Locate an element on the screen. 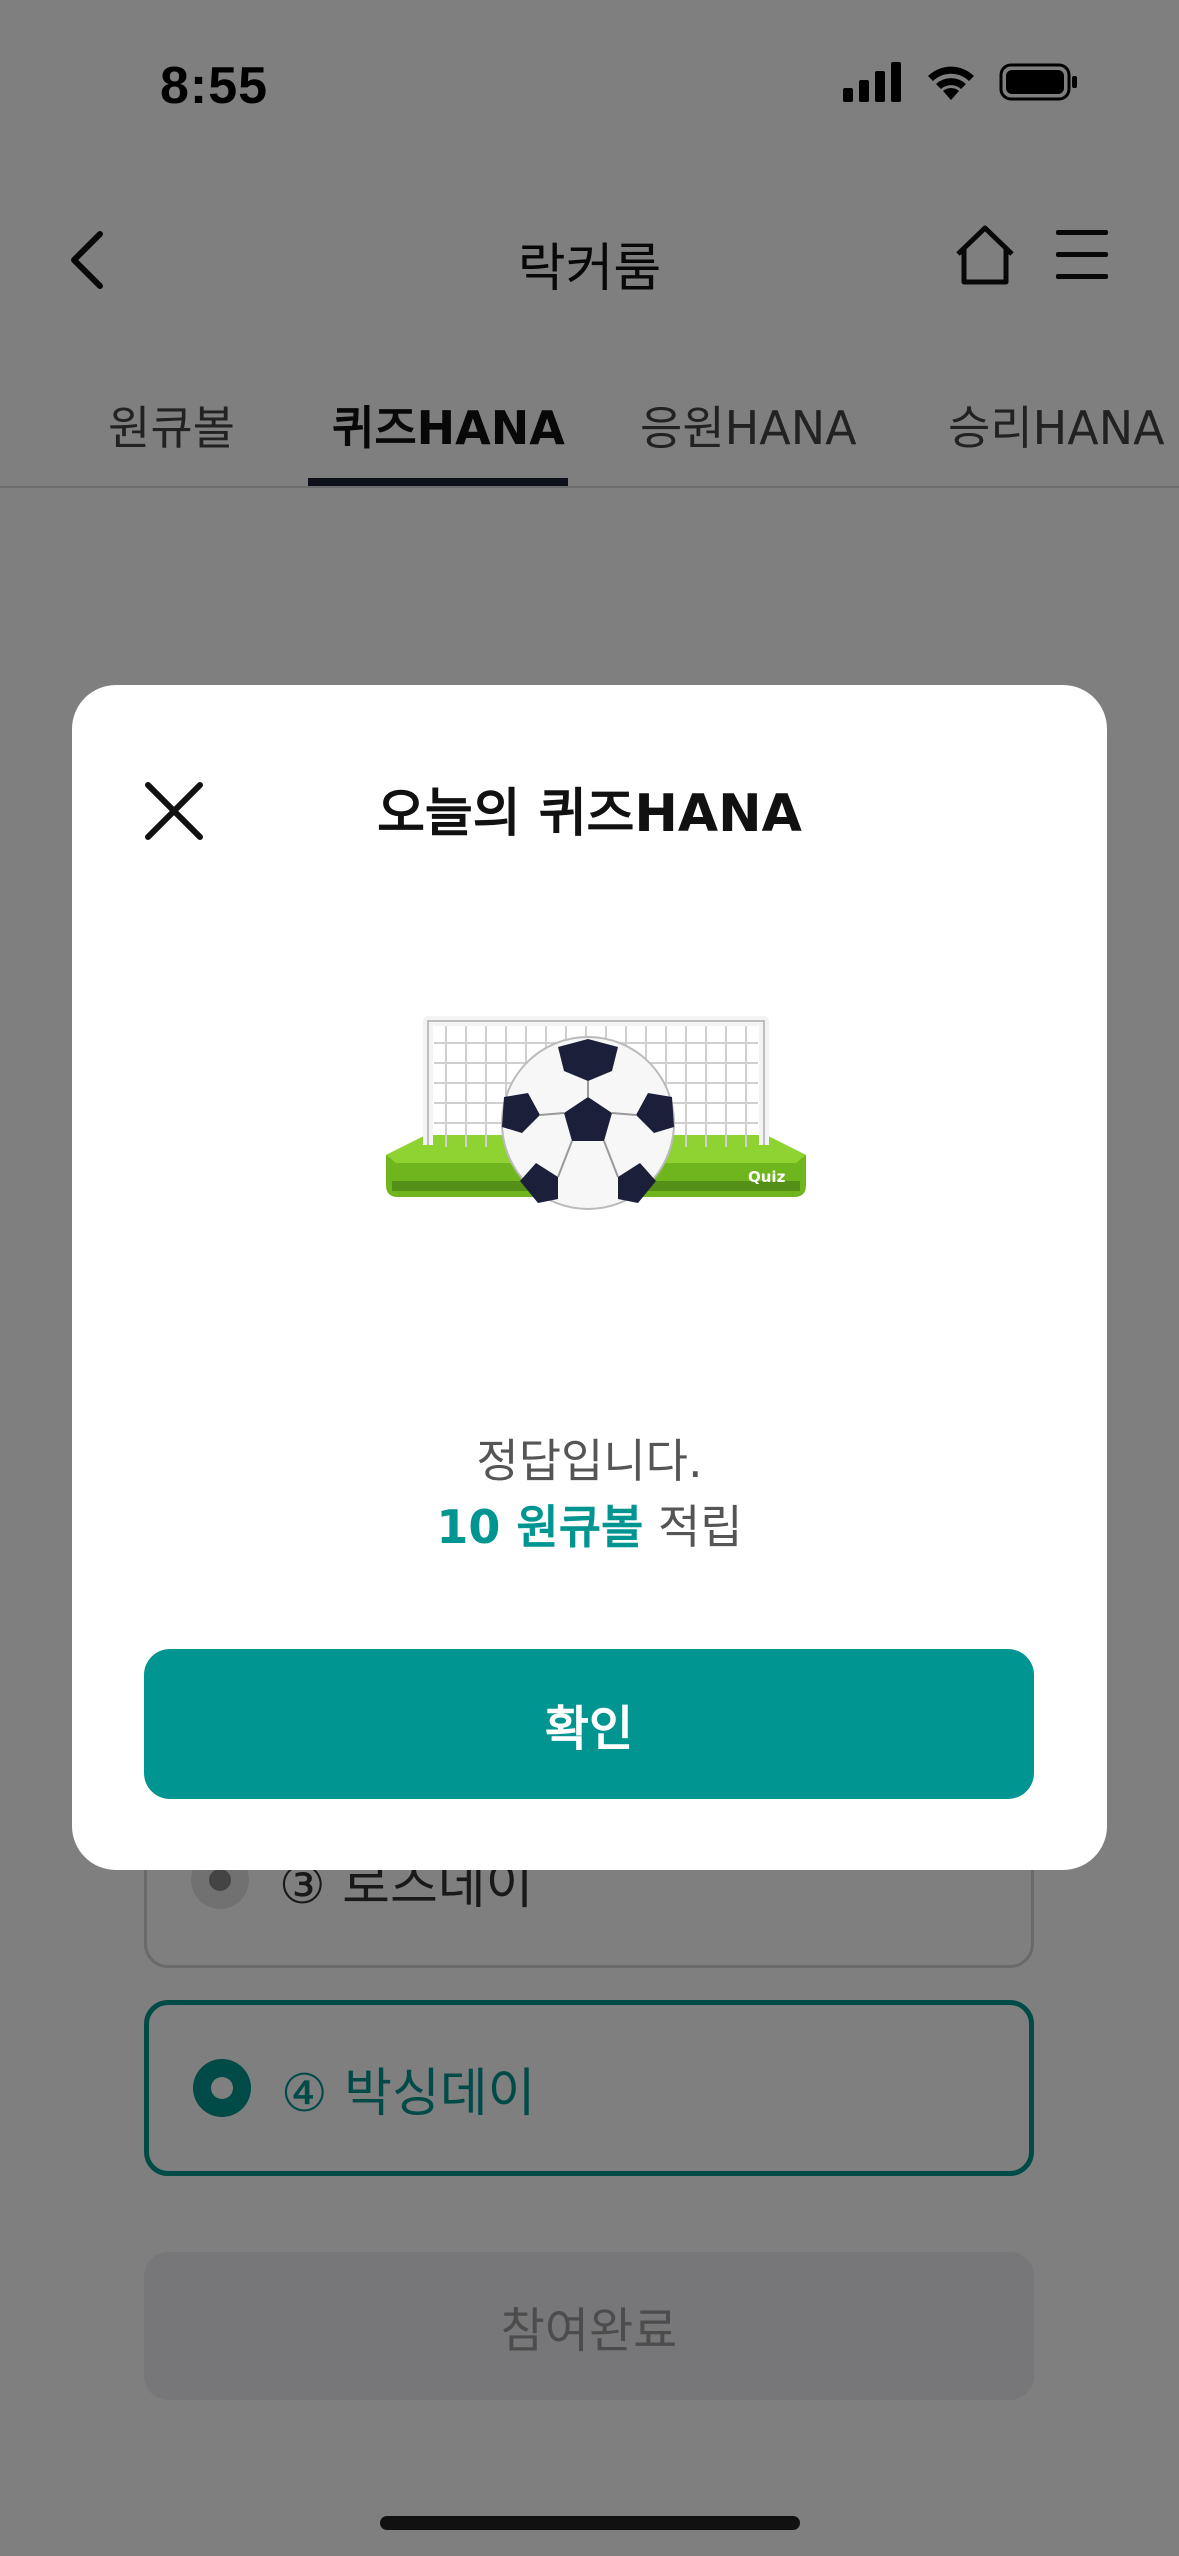 The height and width of the screenshot is (2556, 1179). soccer-goal-illustration: Quiz is located at coordinates (596, 1113).